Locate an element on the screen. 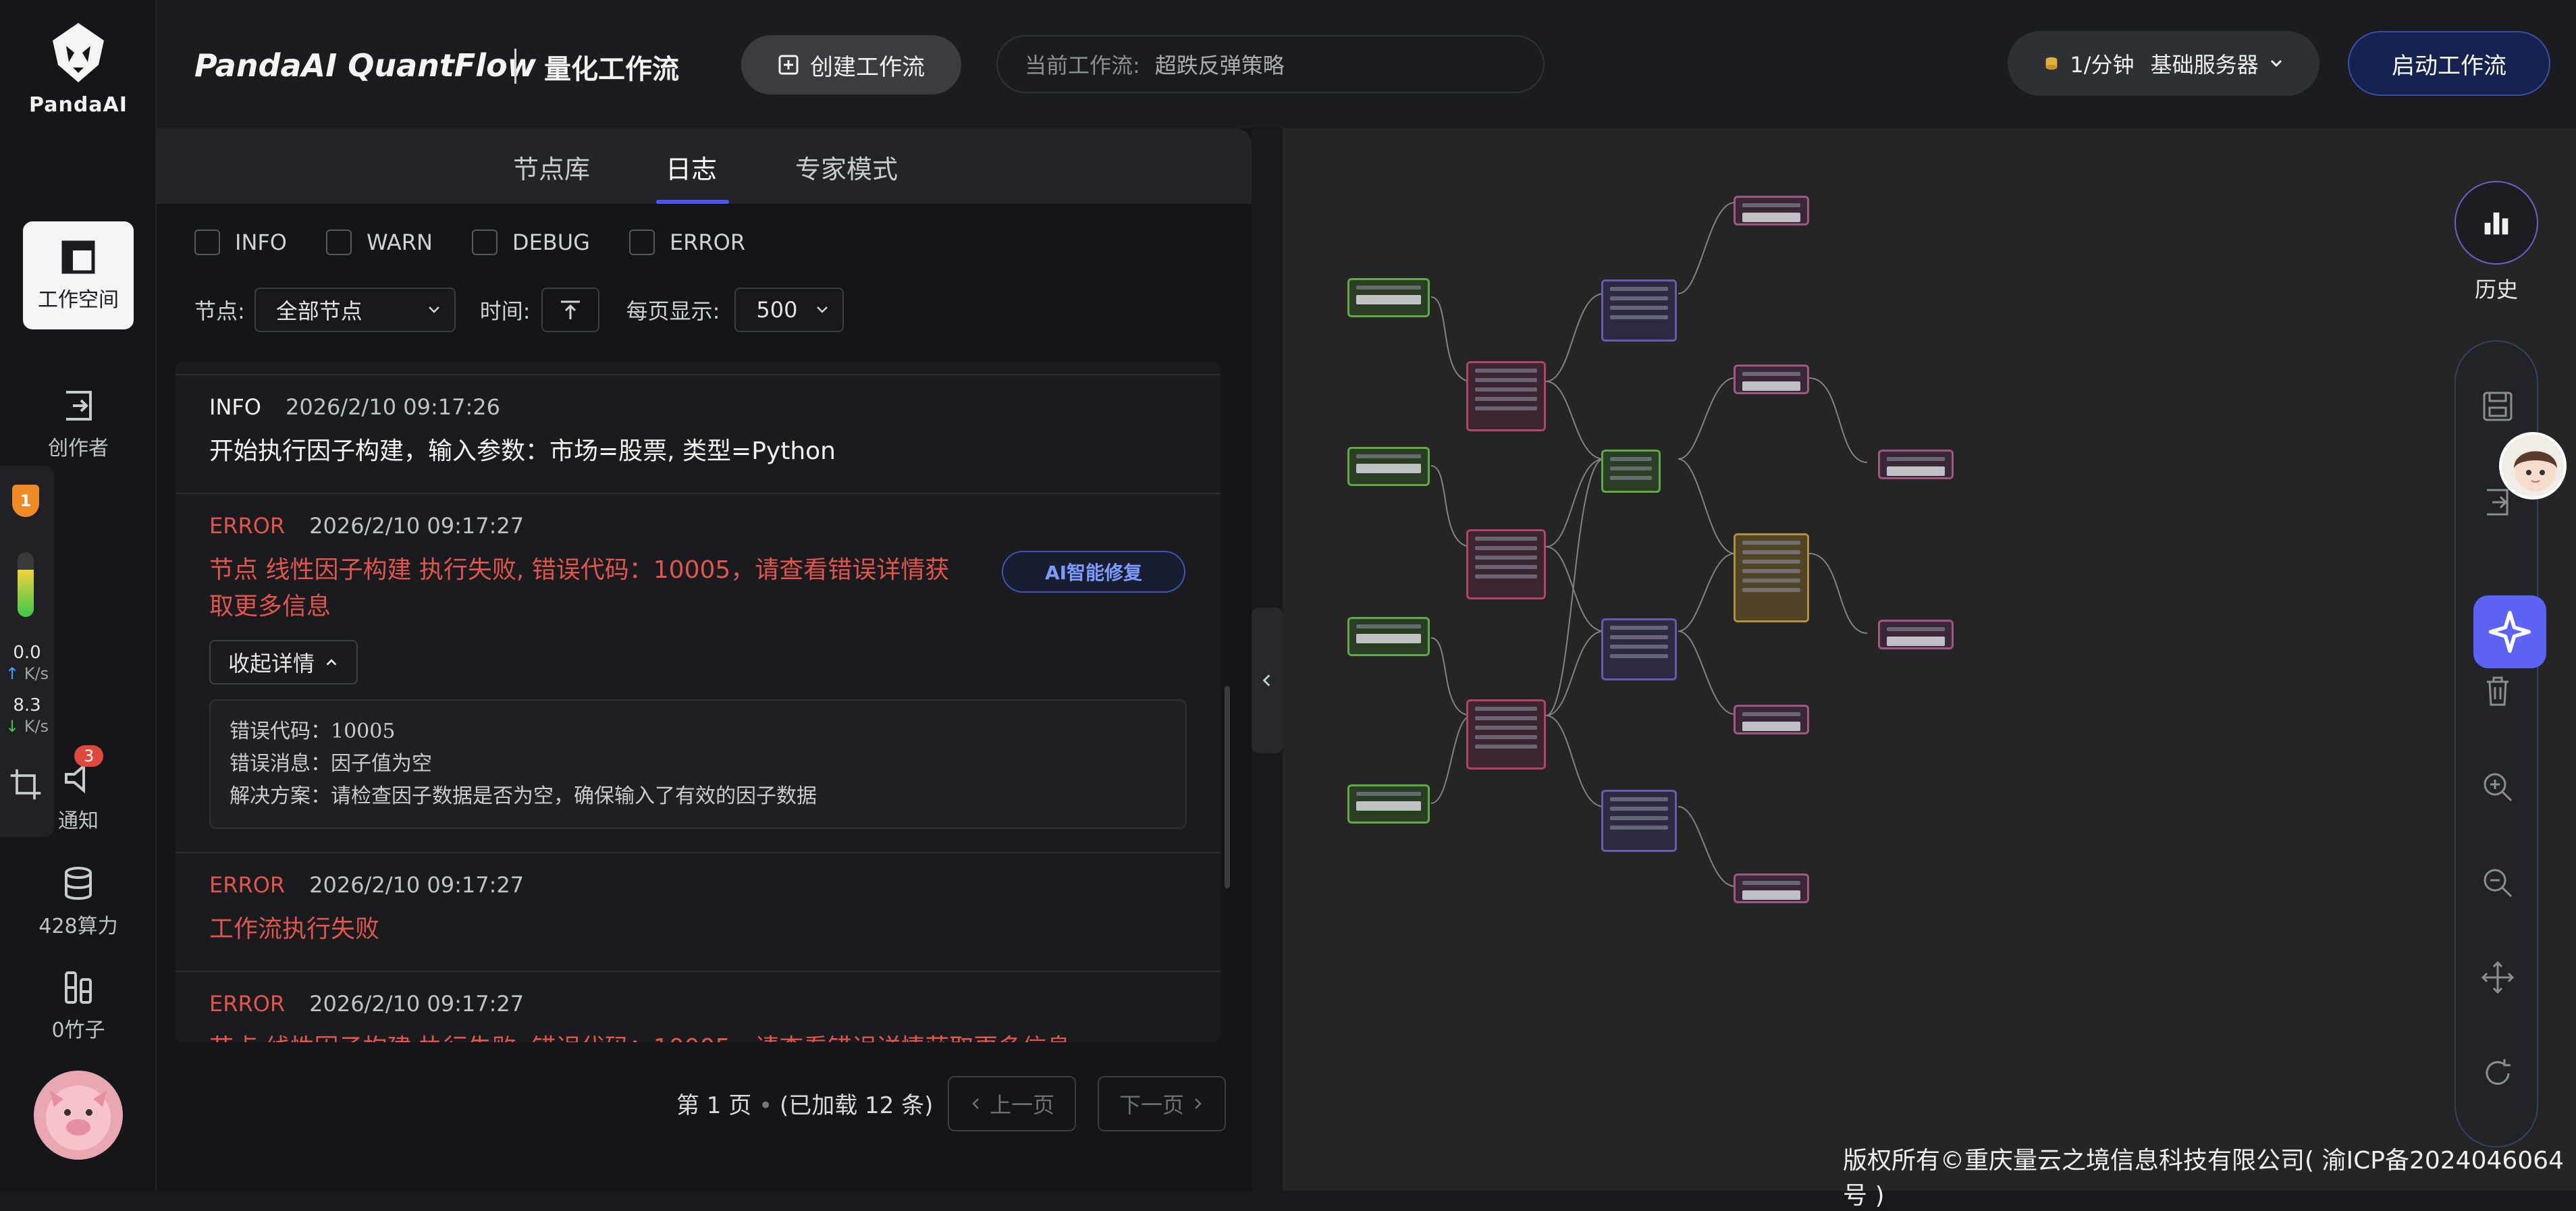  next-page-button: 下一页 is located at coordinates (1162, 1103).